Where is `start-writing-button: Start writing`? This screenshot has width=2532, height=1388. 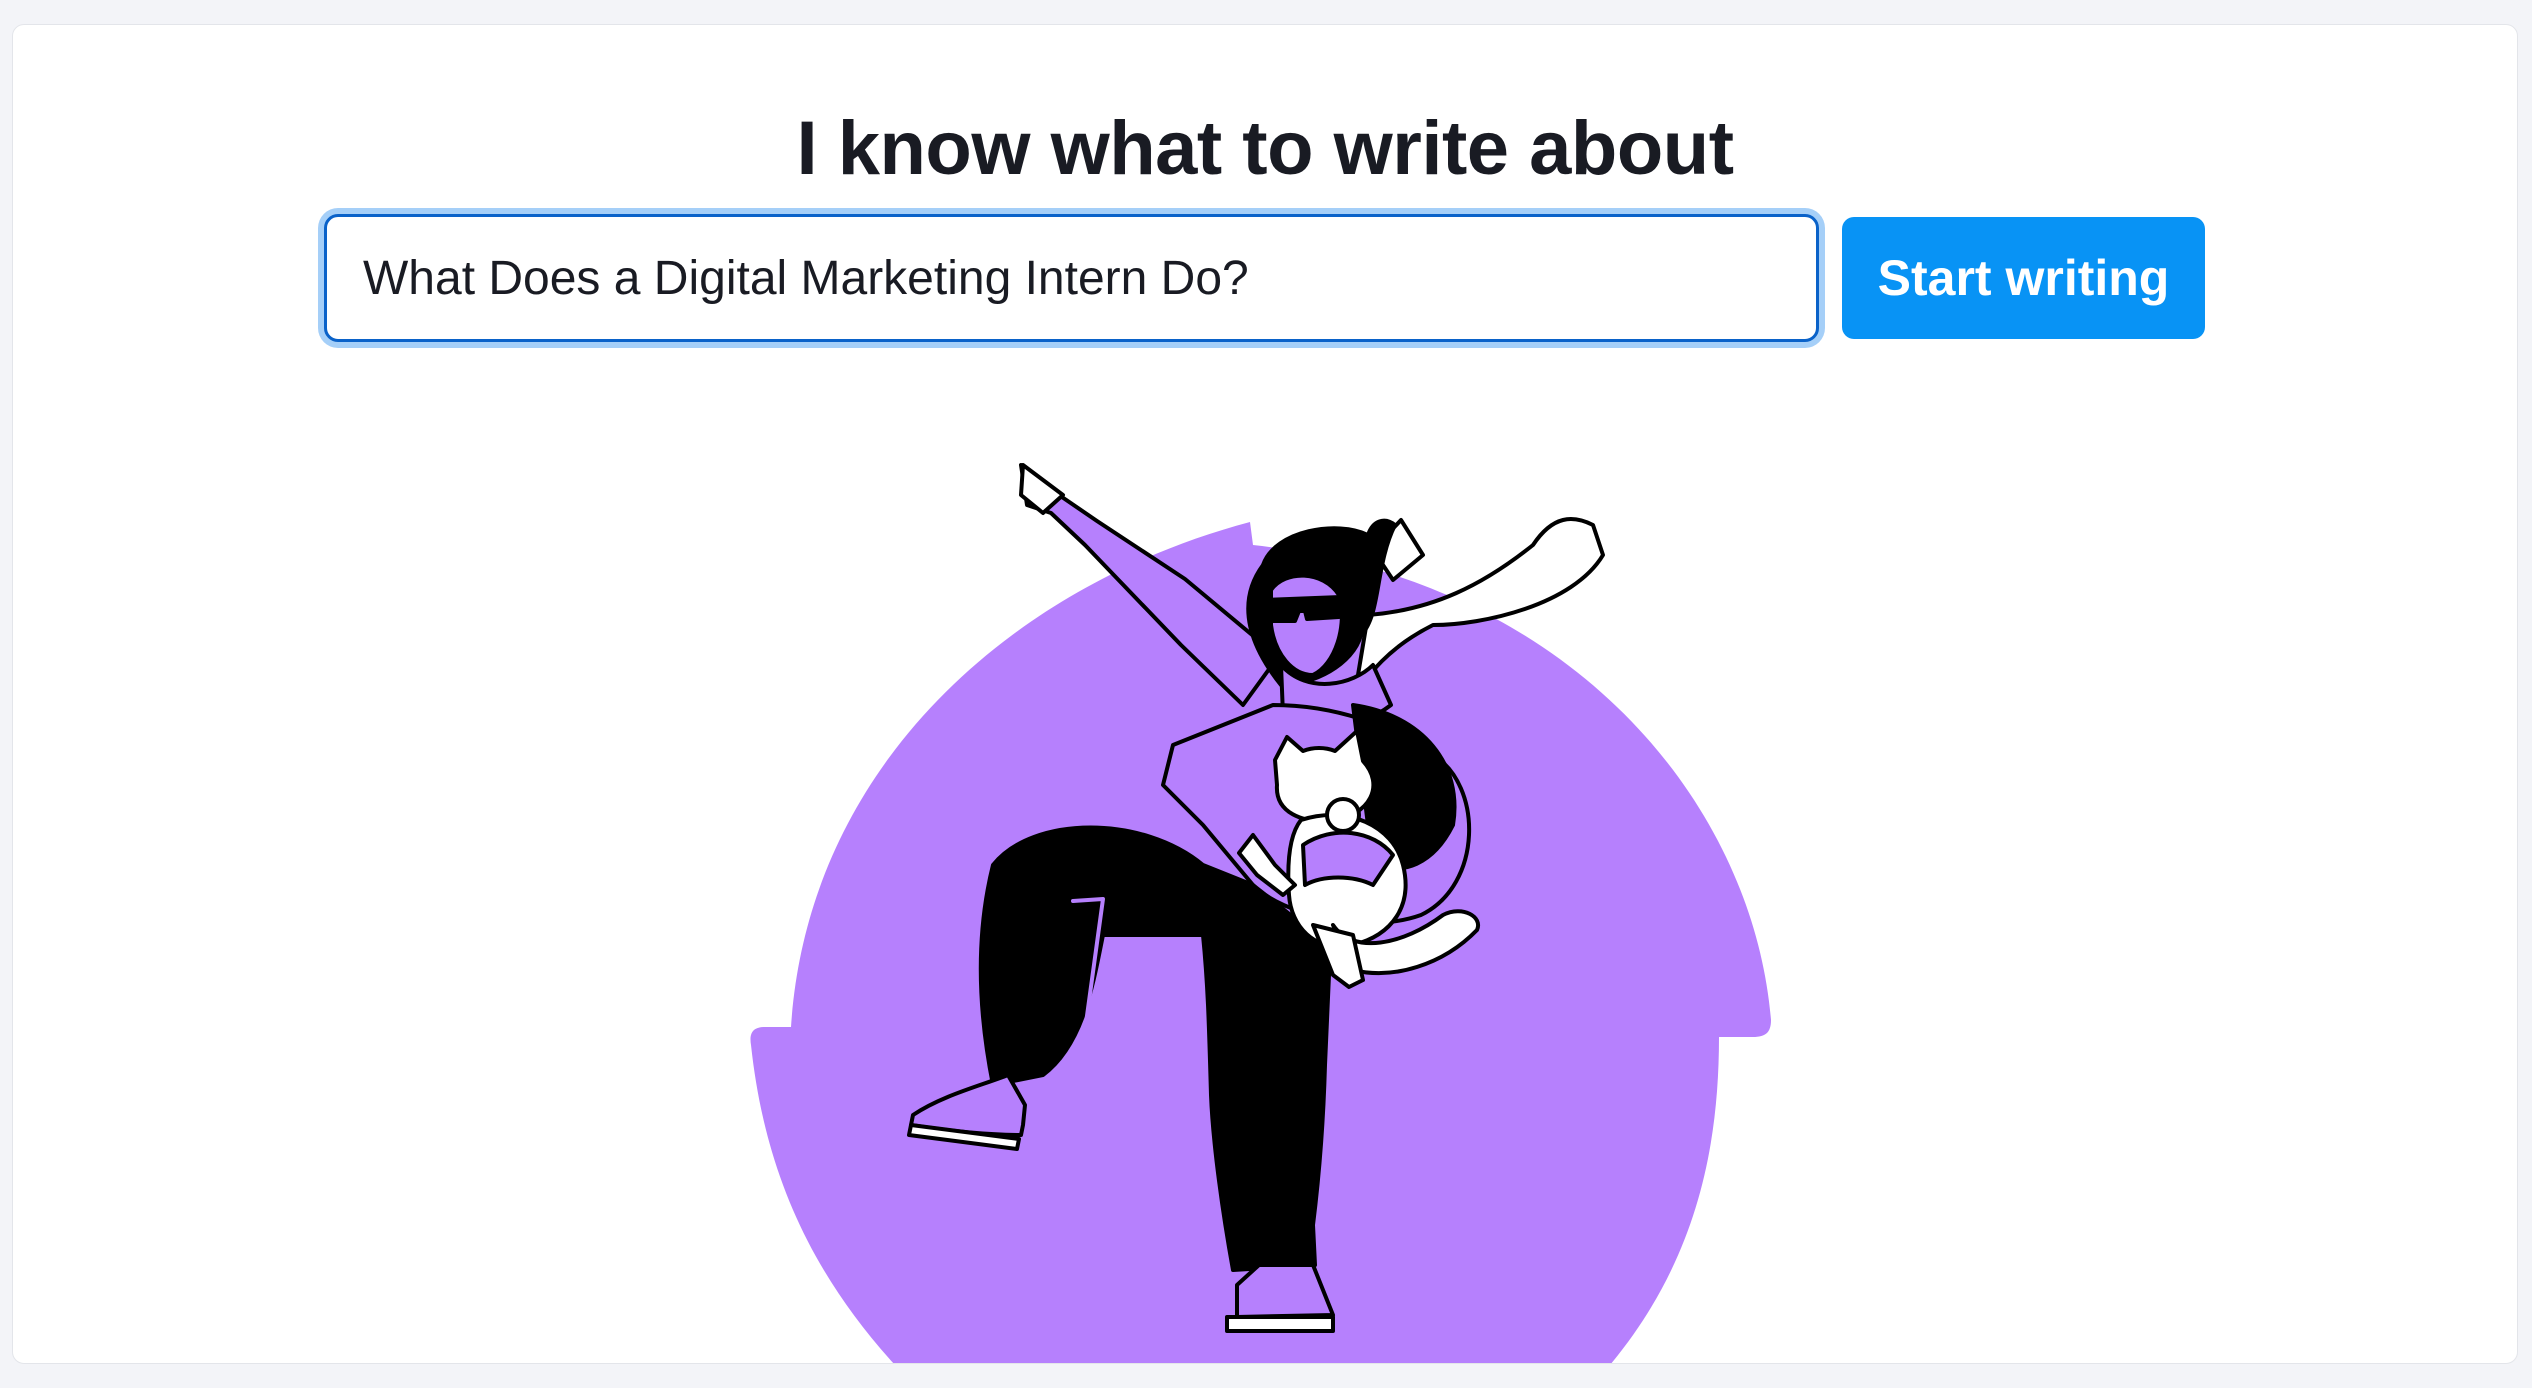 start-writing-button: Start writing is located at coordinates (2023, 278).